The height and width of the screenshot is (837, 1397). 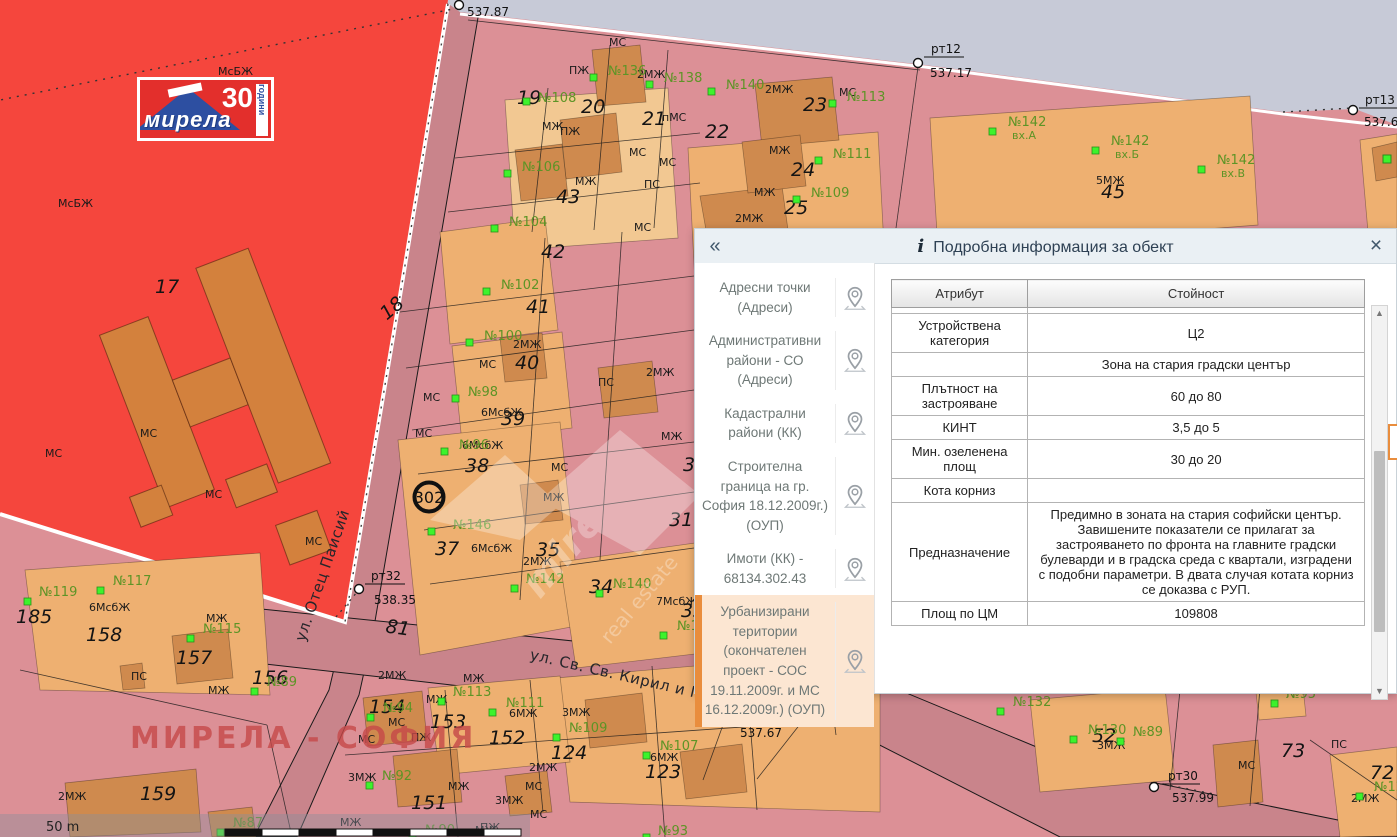 I want to click on address-number-label: №130, so click(x=1107, y=730).